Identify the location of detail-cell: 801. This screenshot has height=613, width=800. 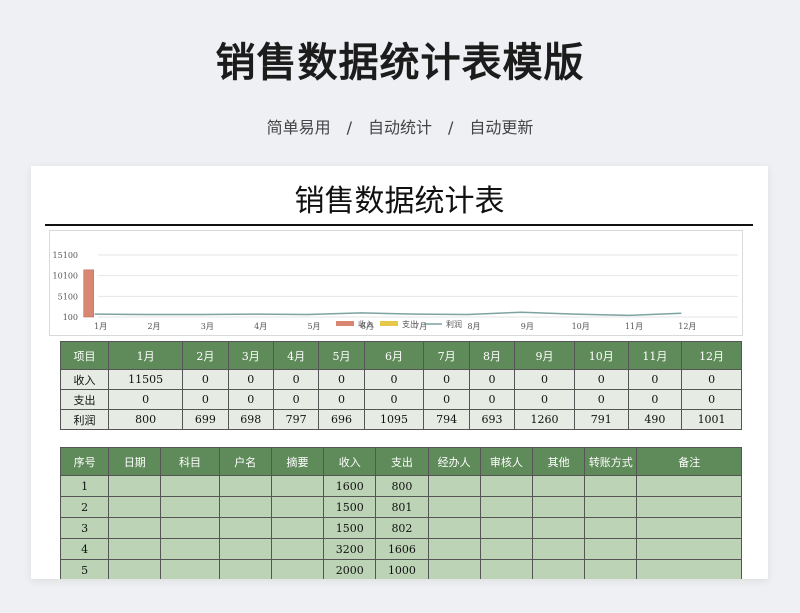
(402, 507).